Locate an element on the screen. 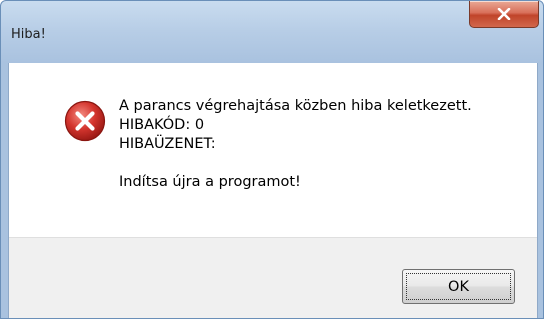 The height and width of the screenshot is (319, 544). error-icon is located at coordinates (85, 121).